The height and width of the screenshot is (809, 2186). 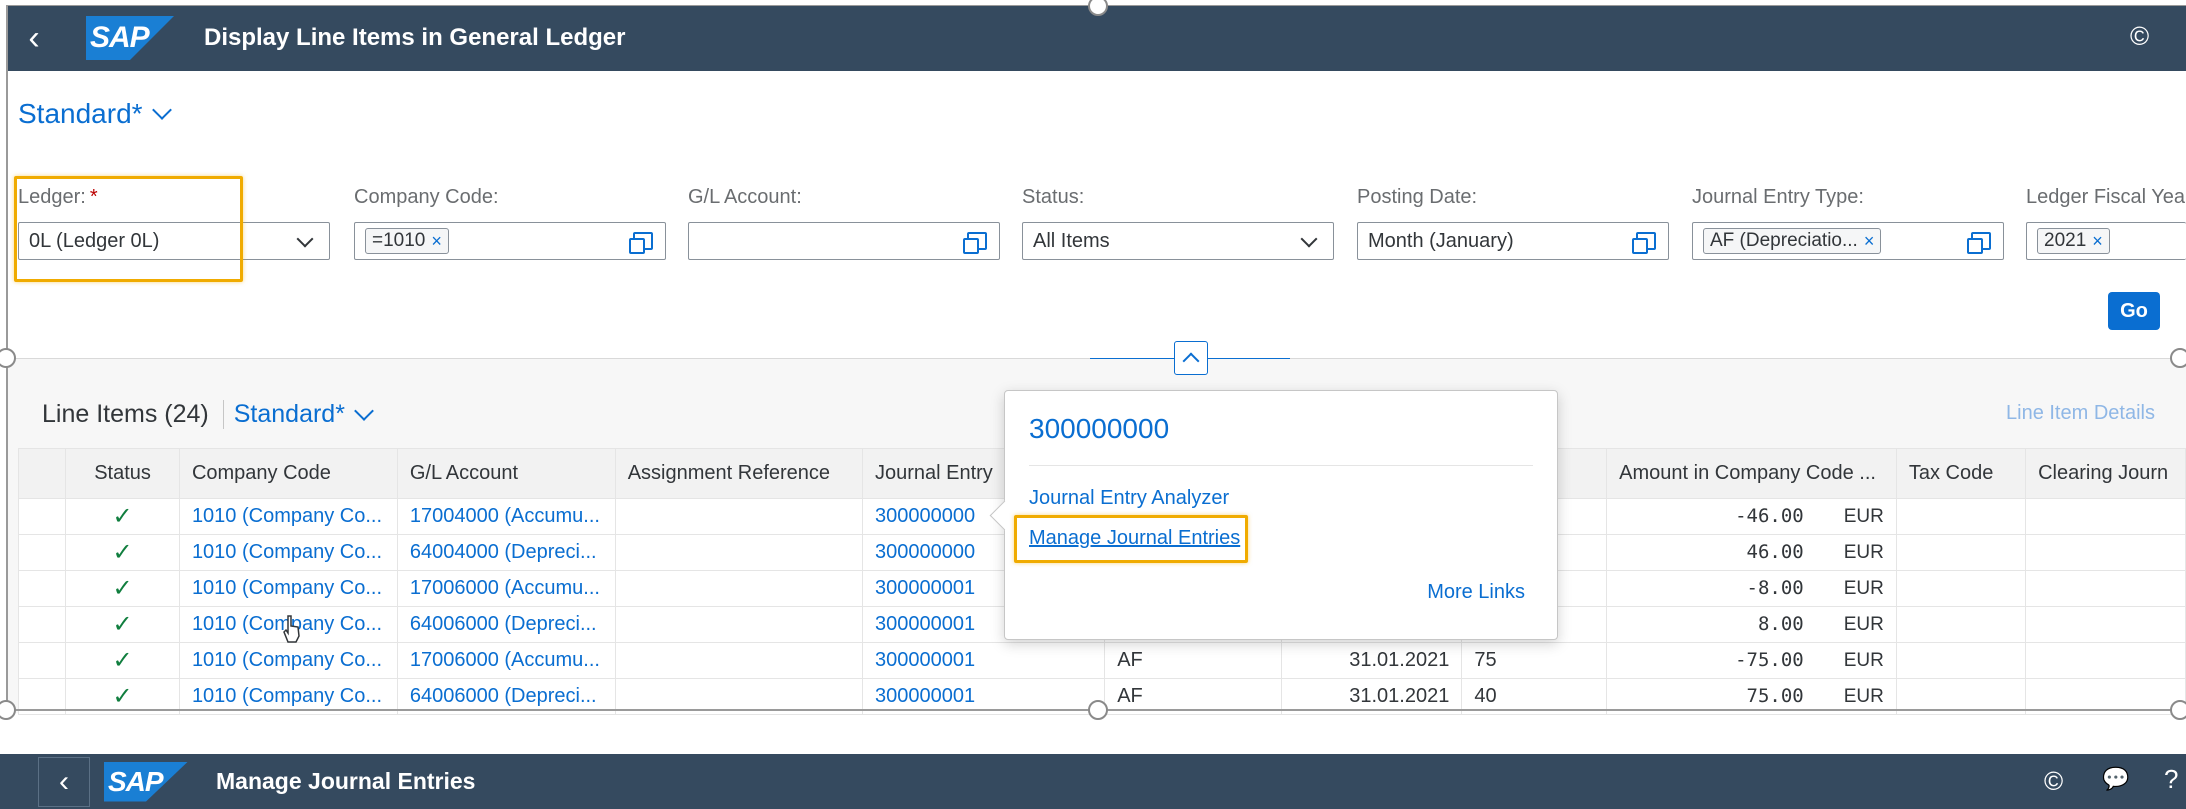 What do you see at coordinates (1417, 197) in the screenshot?
I see `filter-label: Posting Date:` at bounding box center [1417, 197].